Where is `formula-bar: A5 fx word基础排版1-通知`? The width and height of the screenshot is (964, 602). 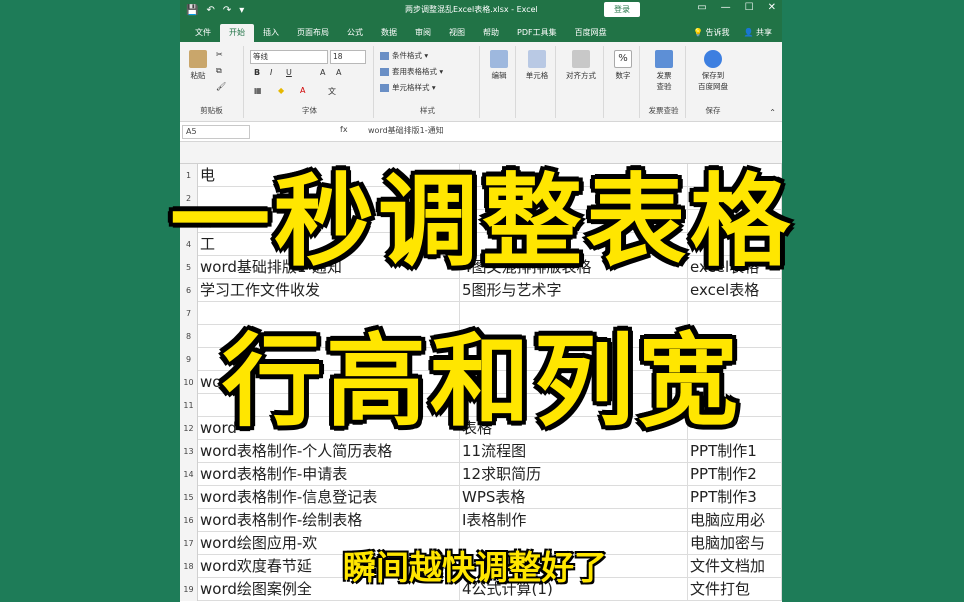
formula-bar: A5 fx word基础排版1-通知 is located at coordinates (481, 132).